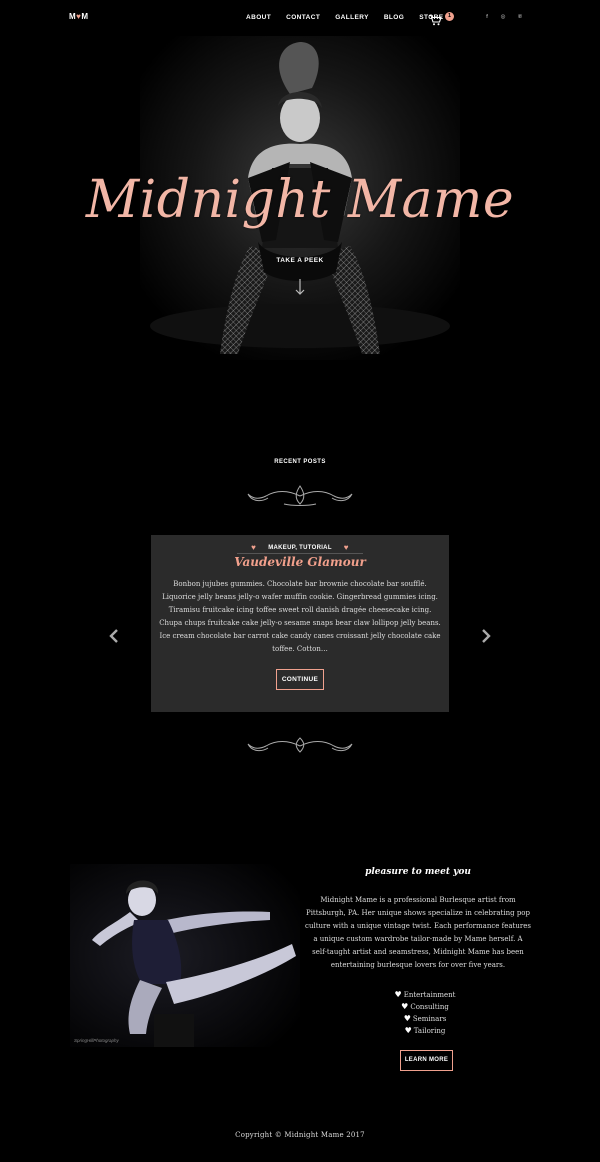 This screenshot has width=600, height=1162. What do you see at coordinates (300, 679) in the screenshot?
I see `continue-button: CONTINUE` at bounding box center [300, 679].